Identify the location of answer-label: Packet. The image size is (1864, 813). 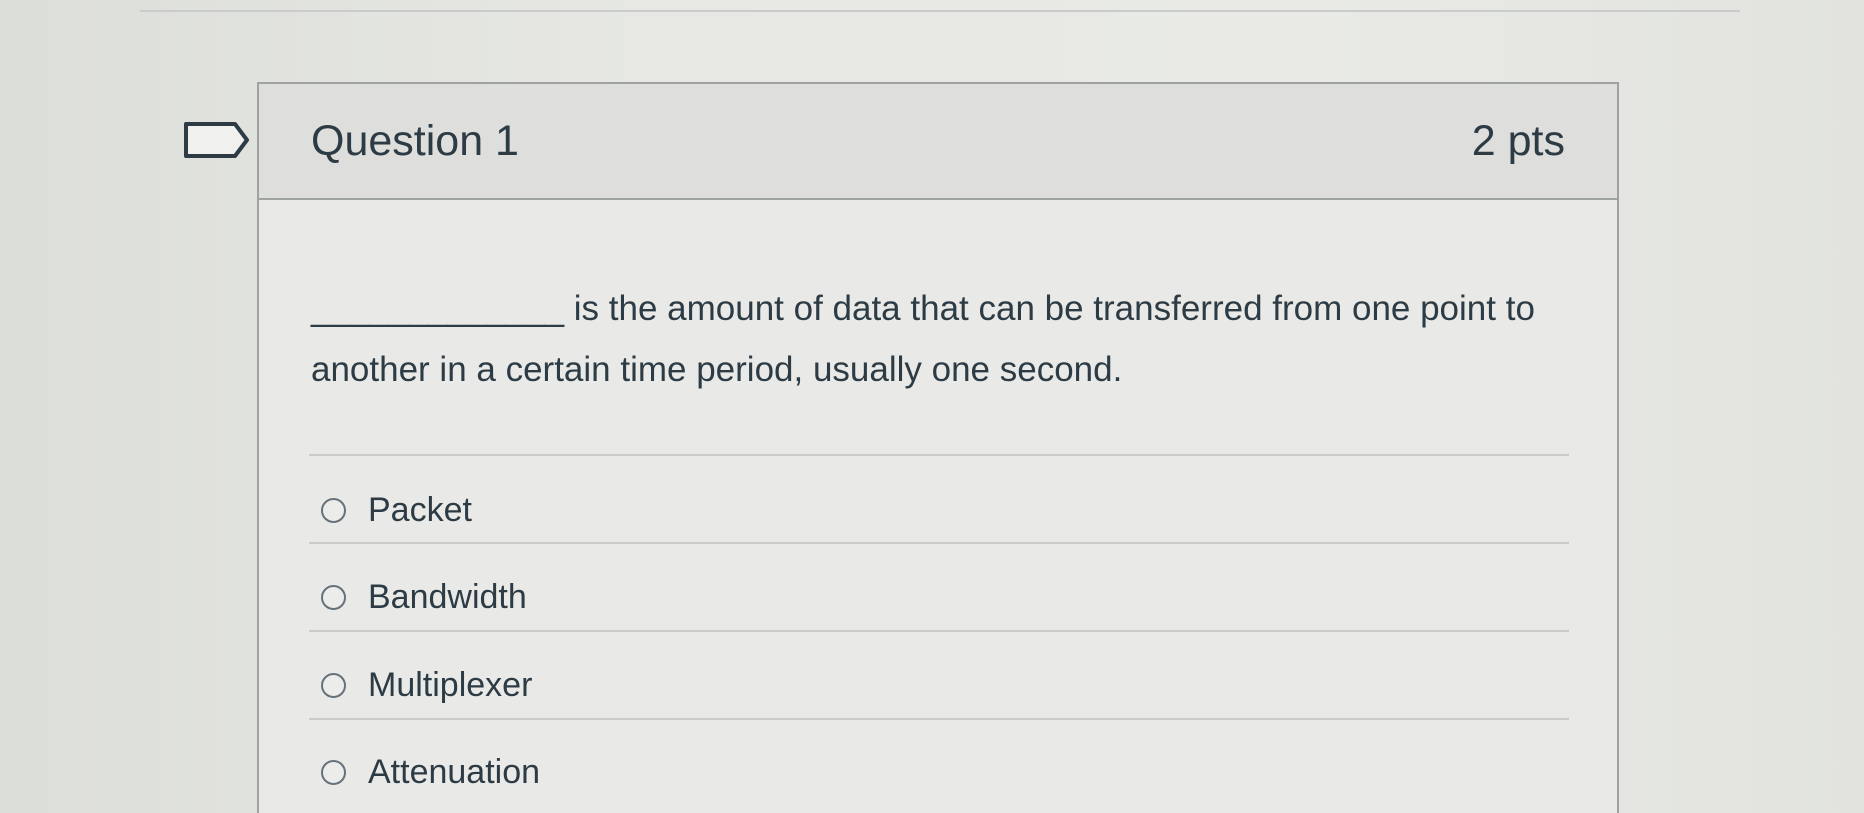
(420, 509).